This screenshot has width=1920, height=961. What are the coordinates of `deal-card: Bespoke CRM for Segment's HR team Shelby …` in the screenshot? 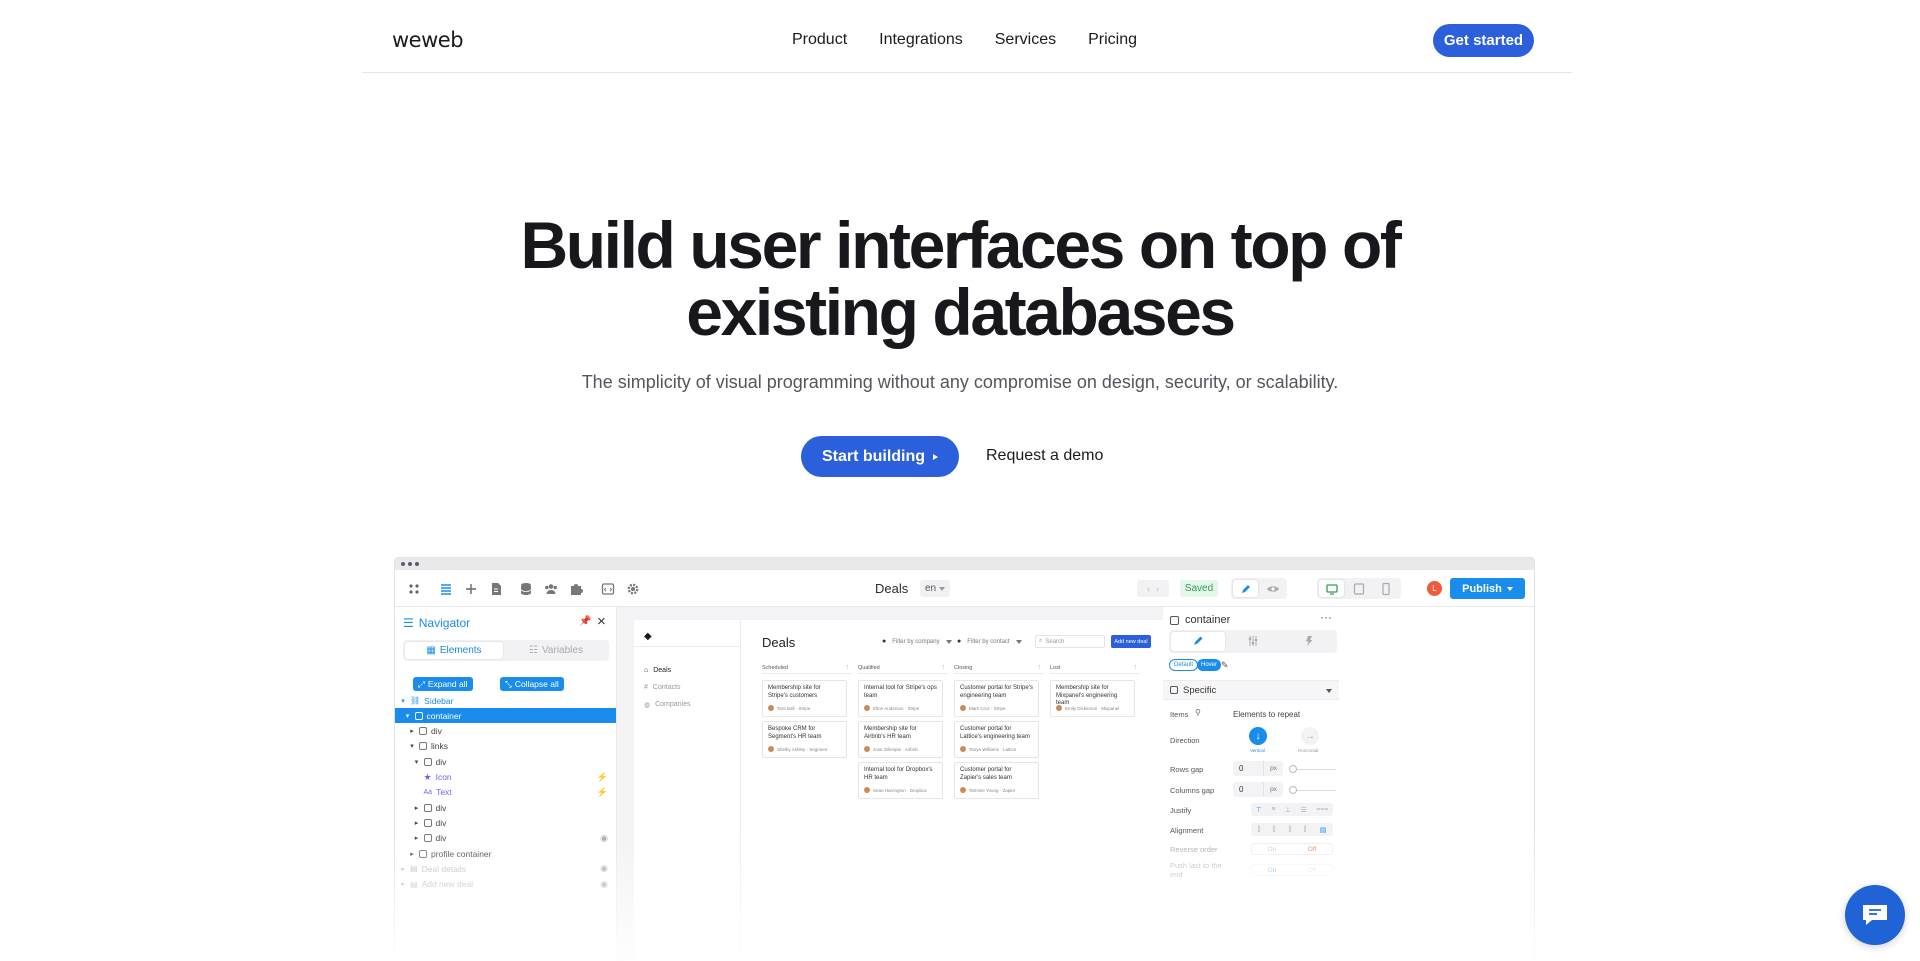 It's located at (804, 739).